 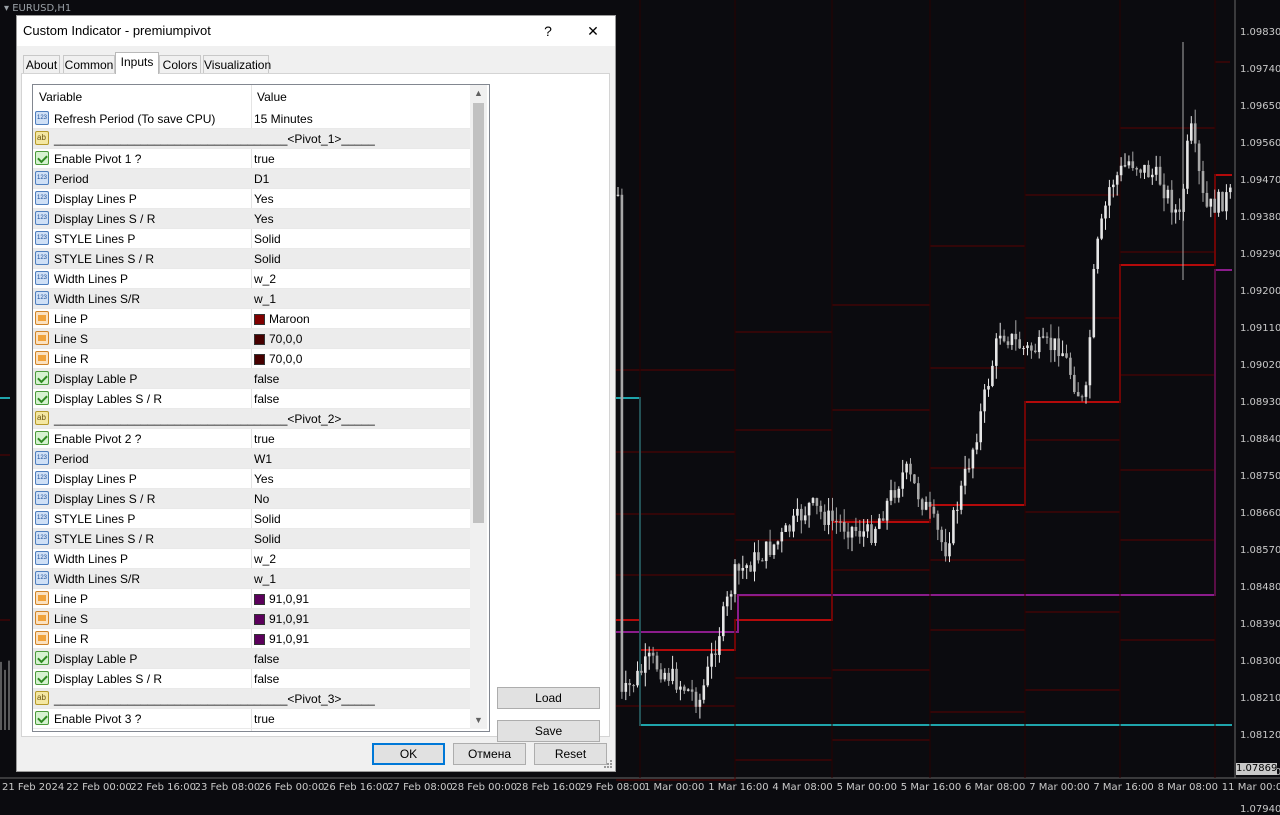 What do you see at coordinates (593, 31) in the screenshot?
I see `close-button: ✕` at bounding box center [593, 31].